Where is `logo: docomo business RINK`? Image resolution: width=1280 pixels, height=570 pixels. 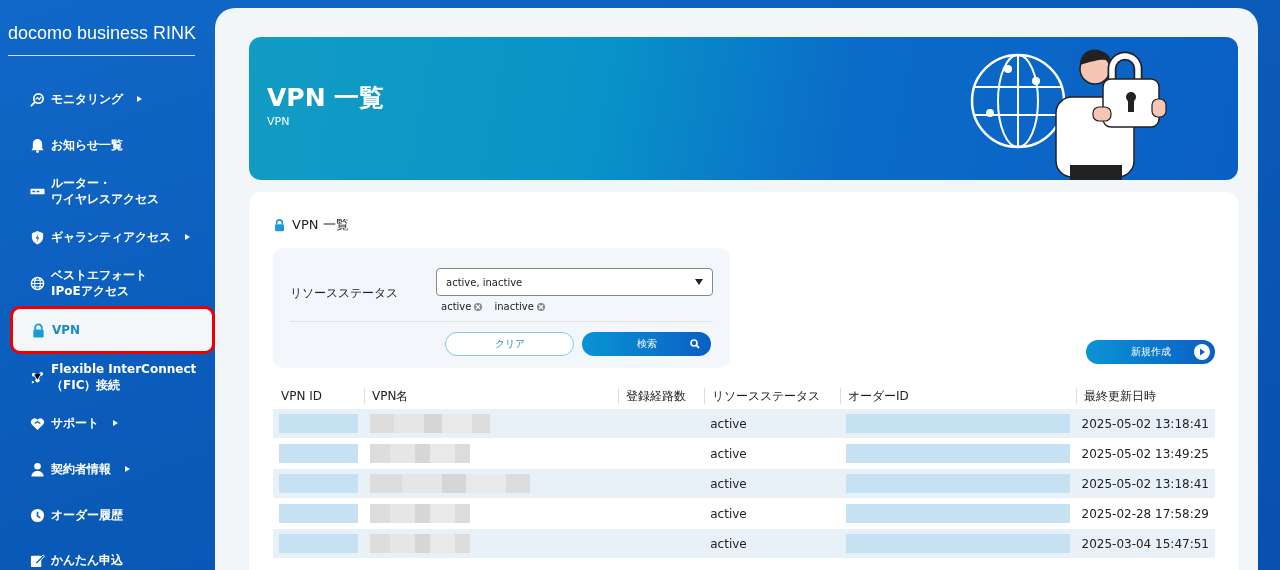 logo: docomo business RINK is located at coordinates (102, 33).